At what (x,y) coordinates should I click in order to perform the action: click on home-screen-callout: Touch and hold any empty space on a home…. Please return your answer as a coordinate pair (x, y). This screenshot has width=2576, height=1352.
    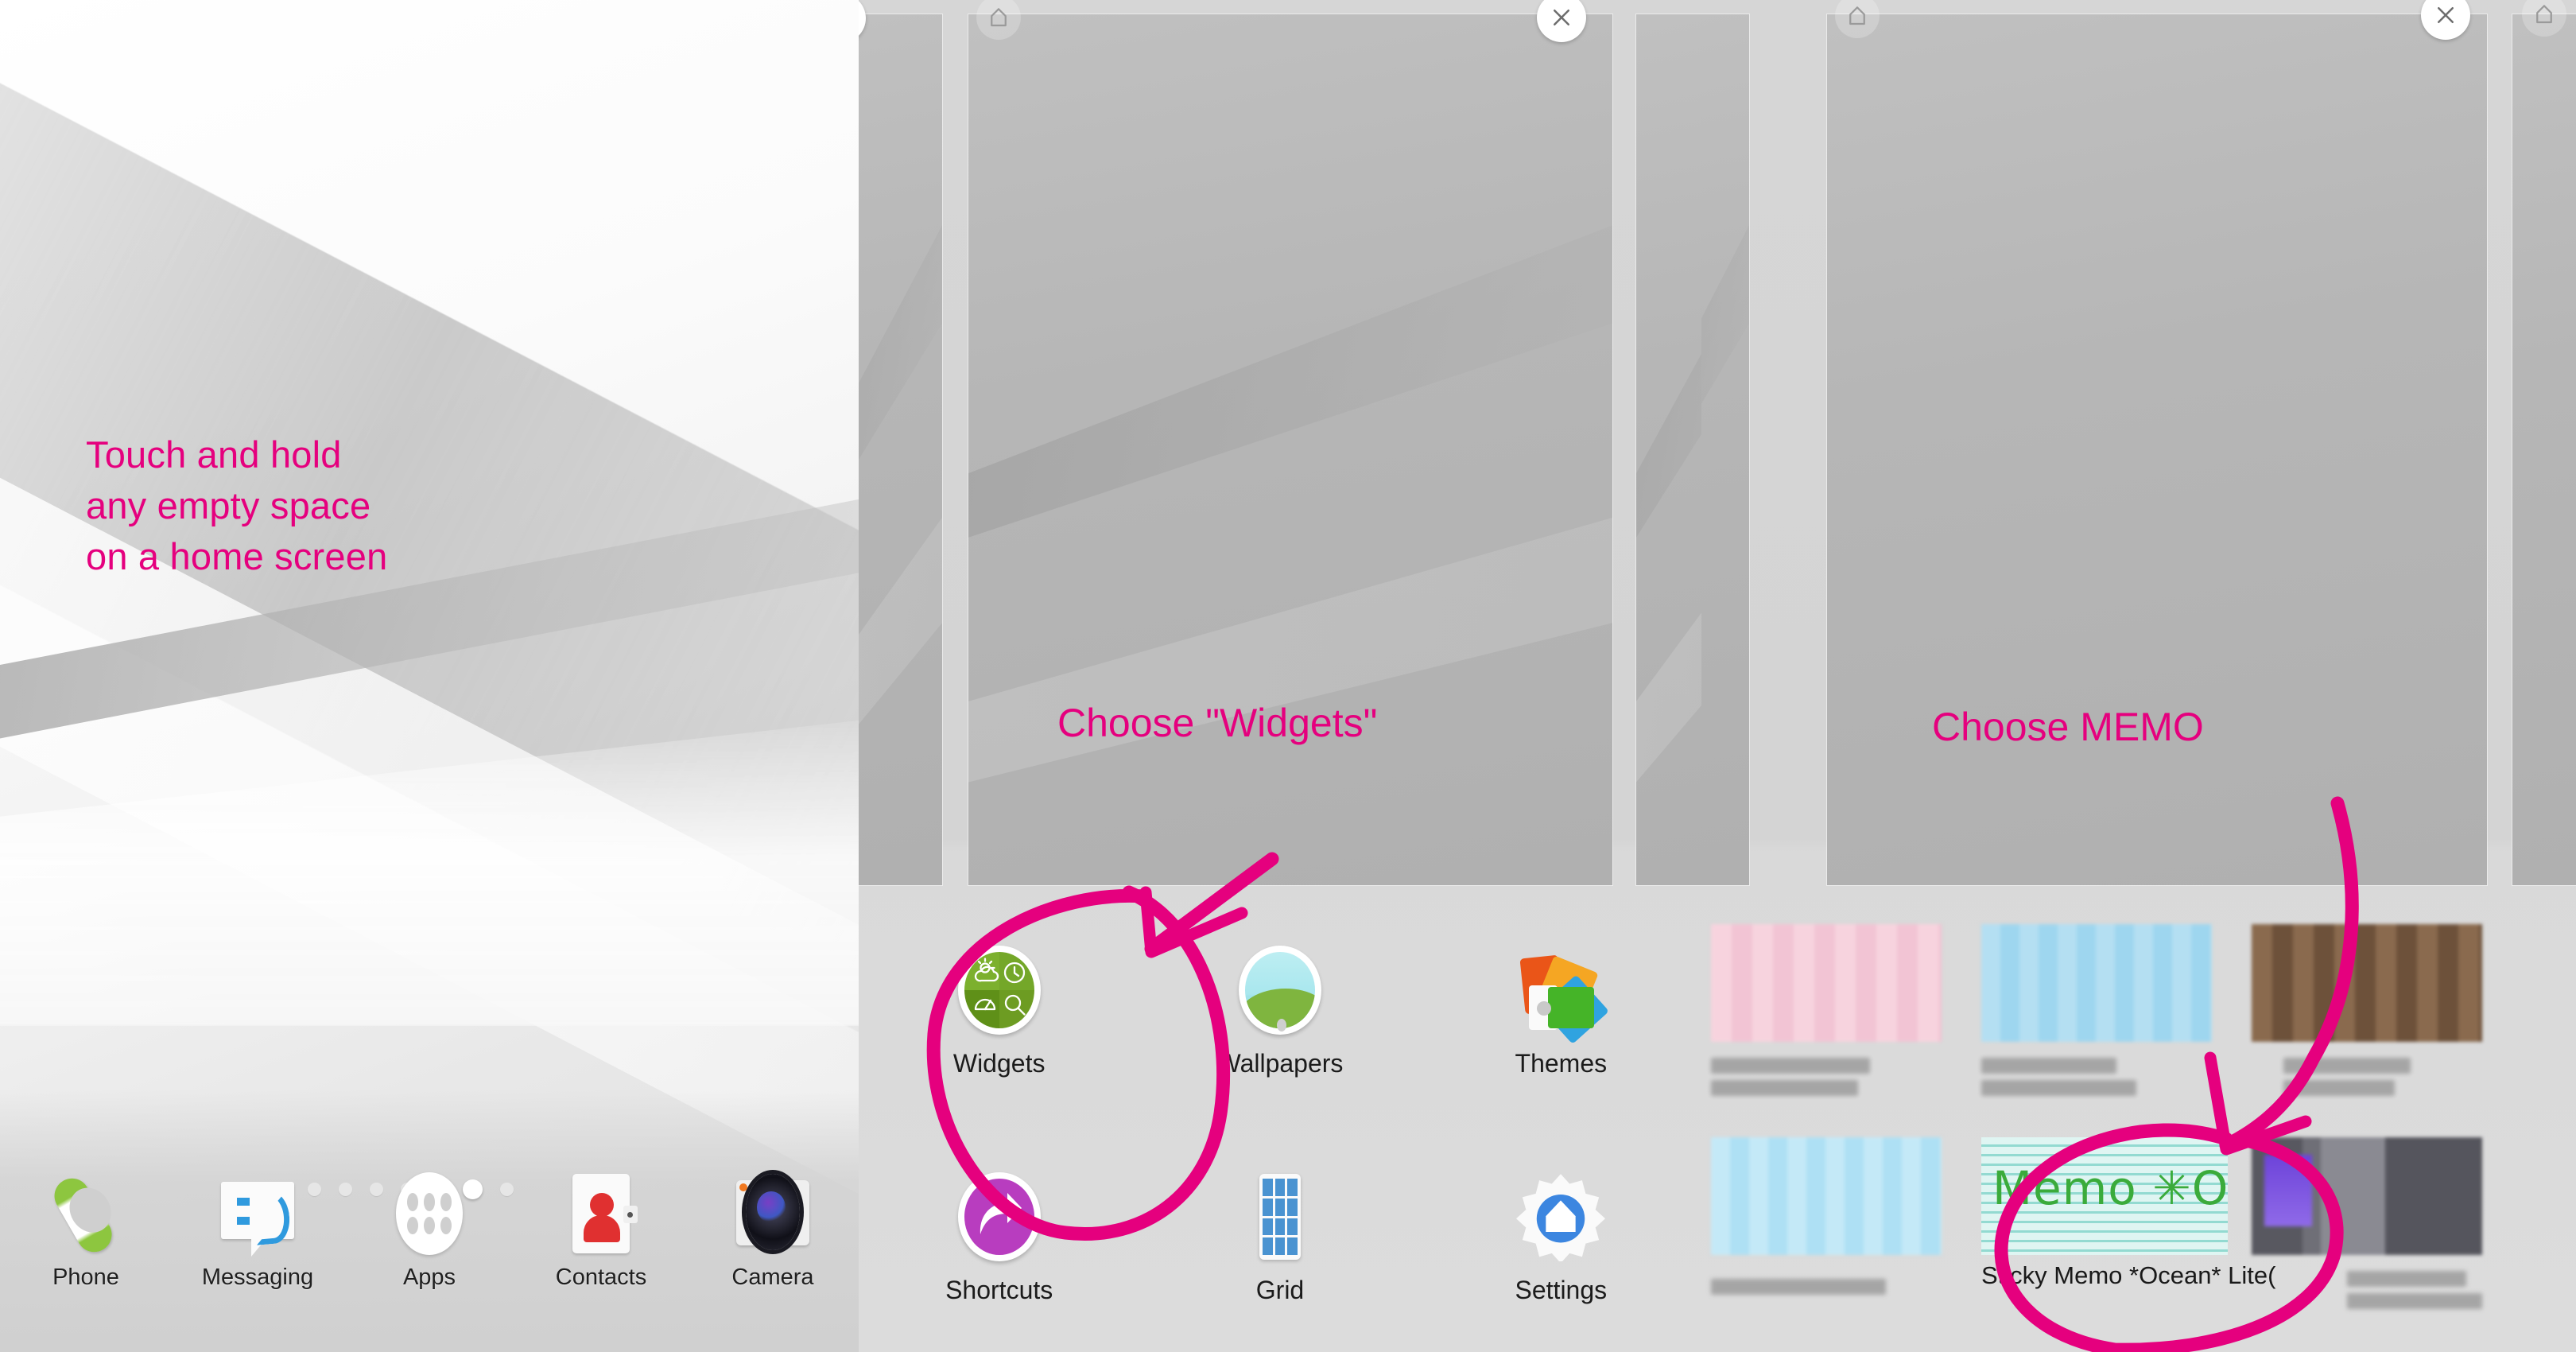
    Looking at the image, I should click on (364, 506).